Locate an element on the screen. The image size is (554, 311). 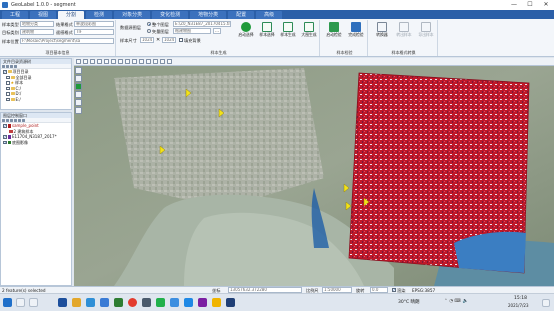
tab-config: 配置 is located at coordinates (241, 15).